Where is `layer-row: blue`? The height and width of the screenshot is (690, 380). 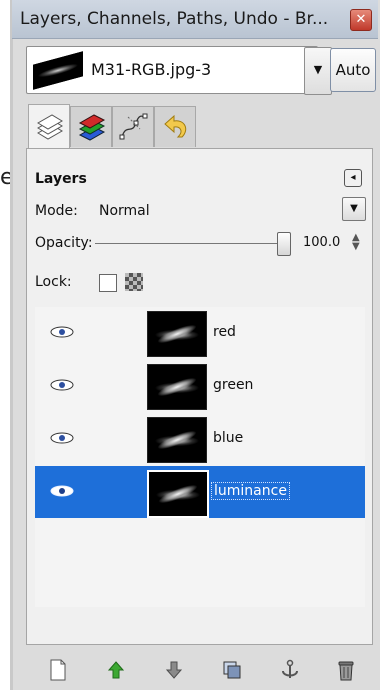
layer-row: blue is located at coordinates (200, 439).